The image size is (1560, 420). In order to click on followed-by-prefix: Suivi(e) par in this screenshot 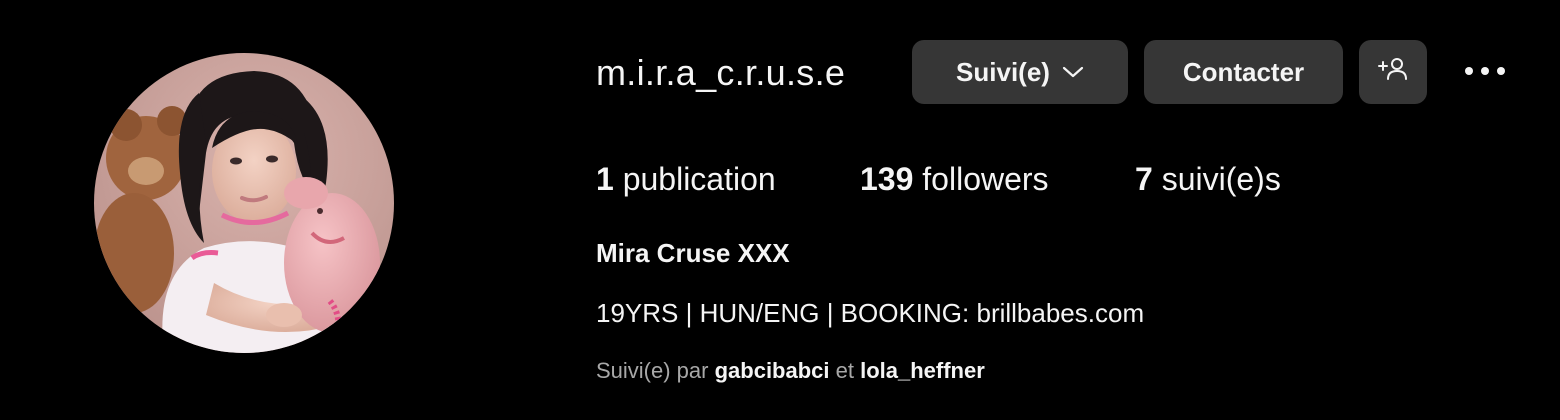, I will do `click(655, 370)`.